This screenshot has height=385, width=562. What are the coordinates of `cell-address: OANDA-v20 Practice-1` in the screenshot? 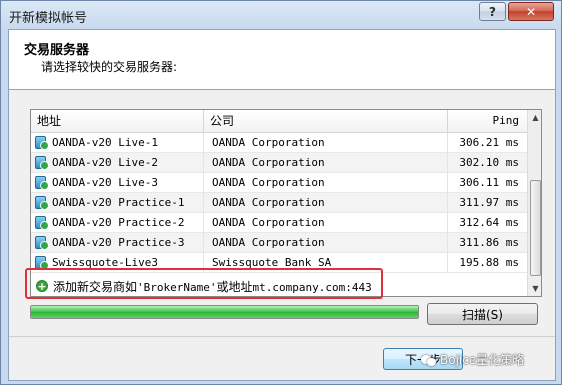 It's located at (117, 203).